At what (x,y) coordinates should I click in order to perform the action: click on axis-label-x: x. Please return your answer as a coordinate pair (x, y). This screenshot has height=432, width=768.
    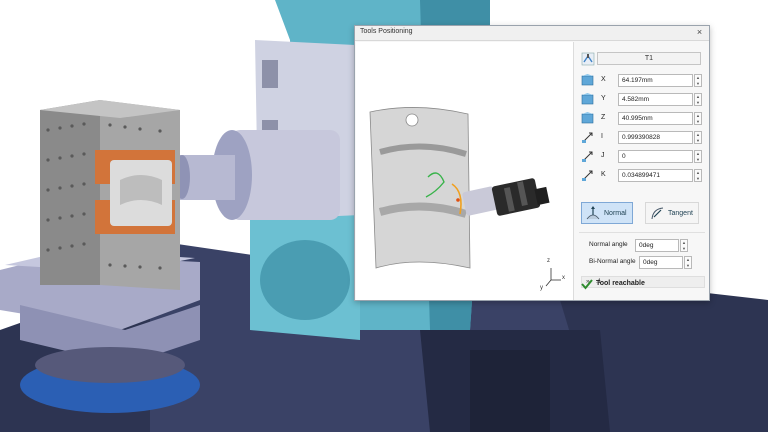
    Looking at the image, I should click on (563, 278).